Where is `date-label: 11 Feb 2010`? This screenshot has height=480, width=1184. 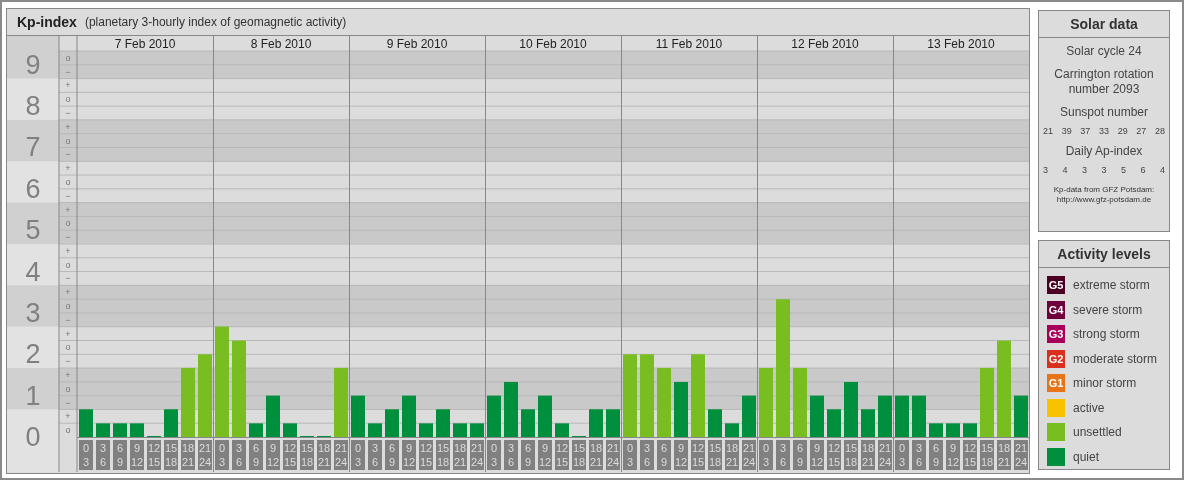 date-label: 11 Feb 2010 is located at coordinates (689, 44).